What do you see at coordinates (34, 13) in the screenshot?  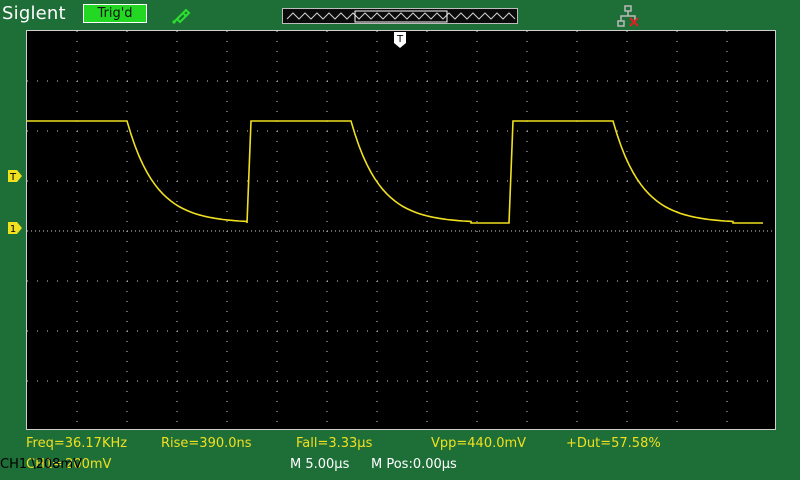 I see `brand-label: Siglent` at bounding box center [34, 13].